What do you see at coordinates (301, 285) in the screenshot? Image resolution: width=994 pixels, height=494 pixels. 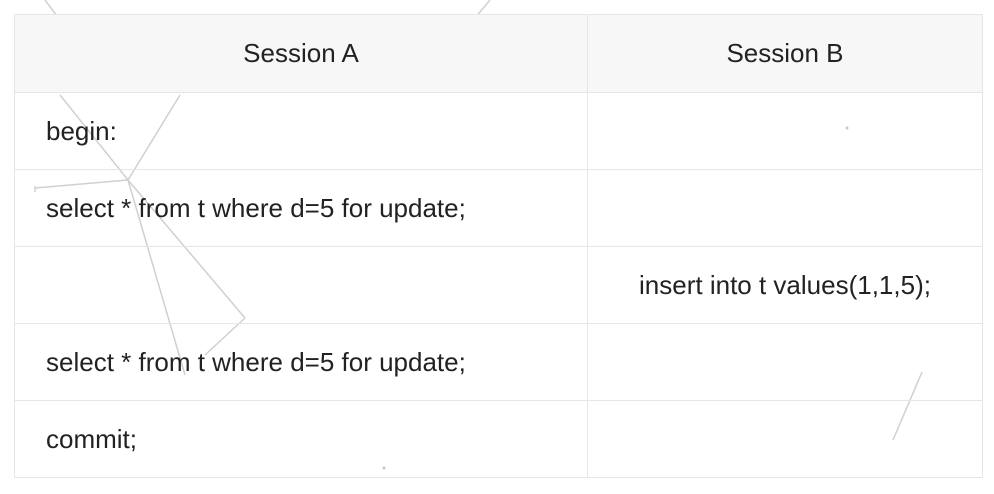 I see `table-cell-session-a` at bounding box center [301, 285].